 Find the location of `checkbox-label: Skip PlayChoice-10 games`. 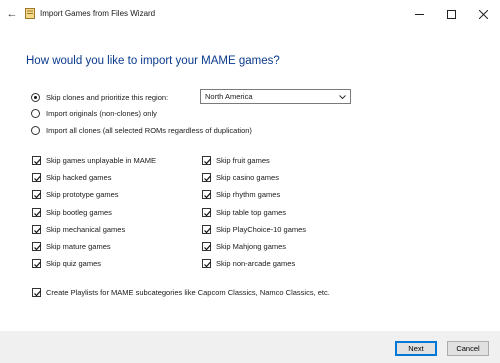

checkbox-label: Skip PlayChoice-10 games is located at coordinates (261, 229).